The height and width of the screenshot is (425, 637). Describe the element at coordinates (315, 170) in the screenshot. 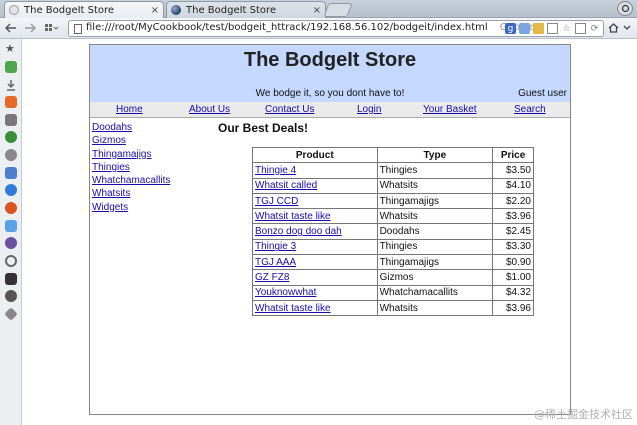

I see `product-link: Thingie 4` at that location.